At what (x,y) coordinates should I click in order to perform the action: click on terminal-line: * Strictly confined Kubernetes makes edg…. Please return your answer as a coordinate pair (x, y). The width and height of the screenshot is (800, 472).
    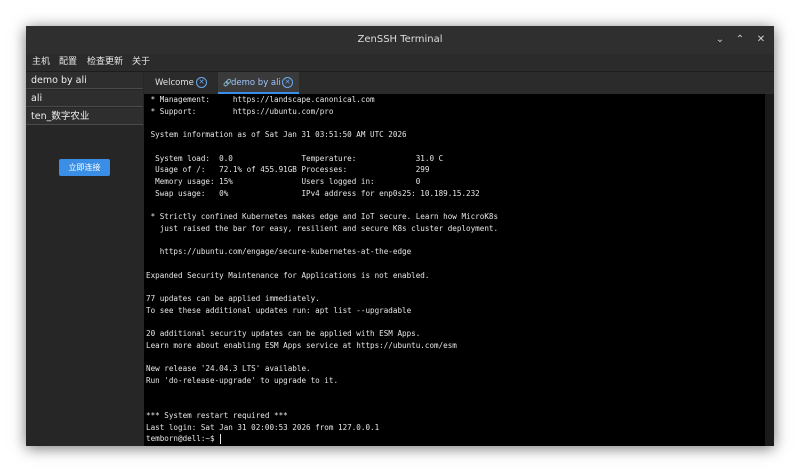
    Looking at the image, I should click on (322, 216).